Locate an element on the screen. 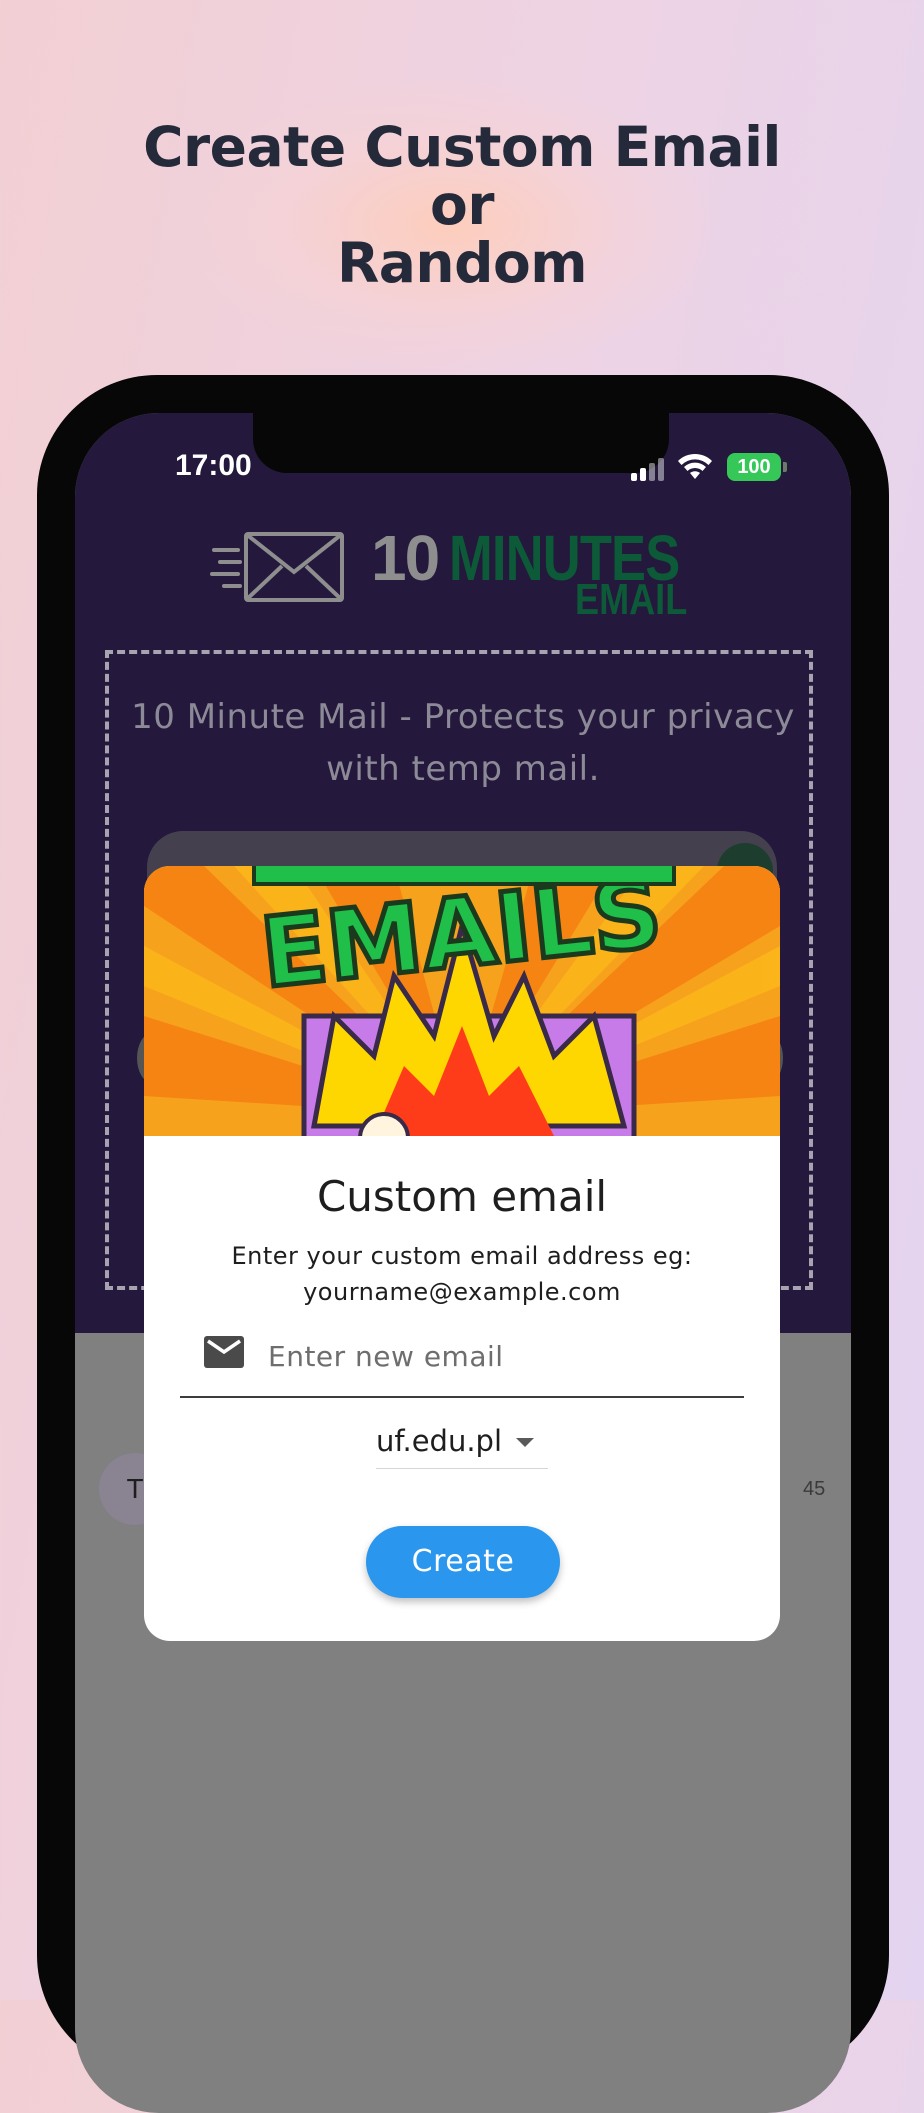 The height and width of the screenshot is (2113, 924). wifi-icon is located at coordinates (695, 466).